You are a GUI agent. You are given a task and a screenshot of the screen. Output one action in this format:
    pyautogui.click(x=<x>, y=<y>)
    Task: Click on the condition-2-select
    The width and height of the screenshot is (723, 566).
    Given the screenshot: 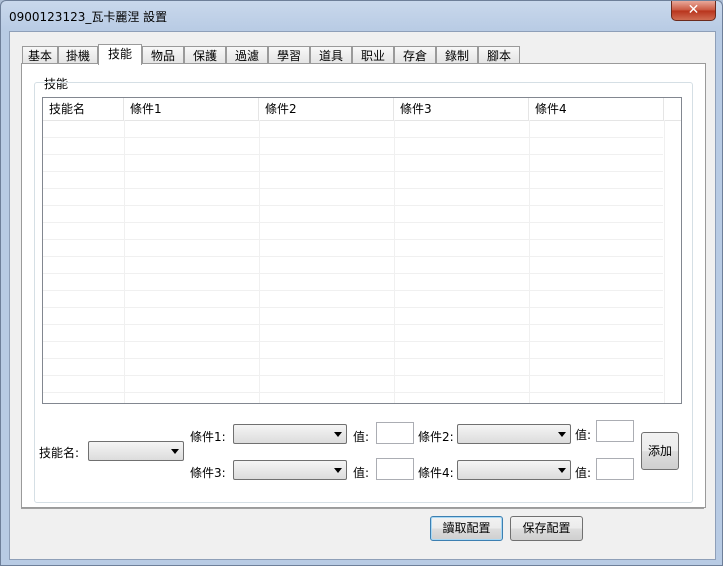 What is the action you would take?
    pyautogui.click(x=514, y=434)
    